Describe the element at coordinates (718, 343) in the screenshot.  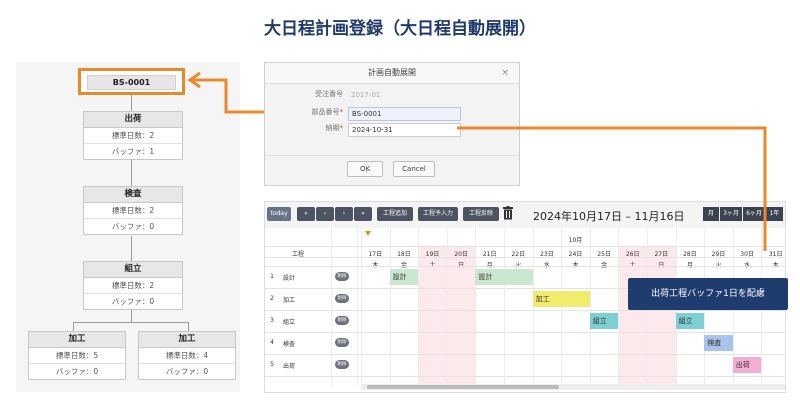
I see `gantt-bar: 検査` at that location.